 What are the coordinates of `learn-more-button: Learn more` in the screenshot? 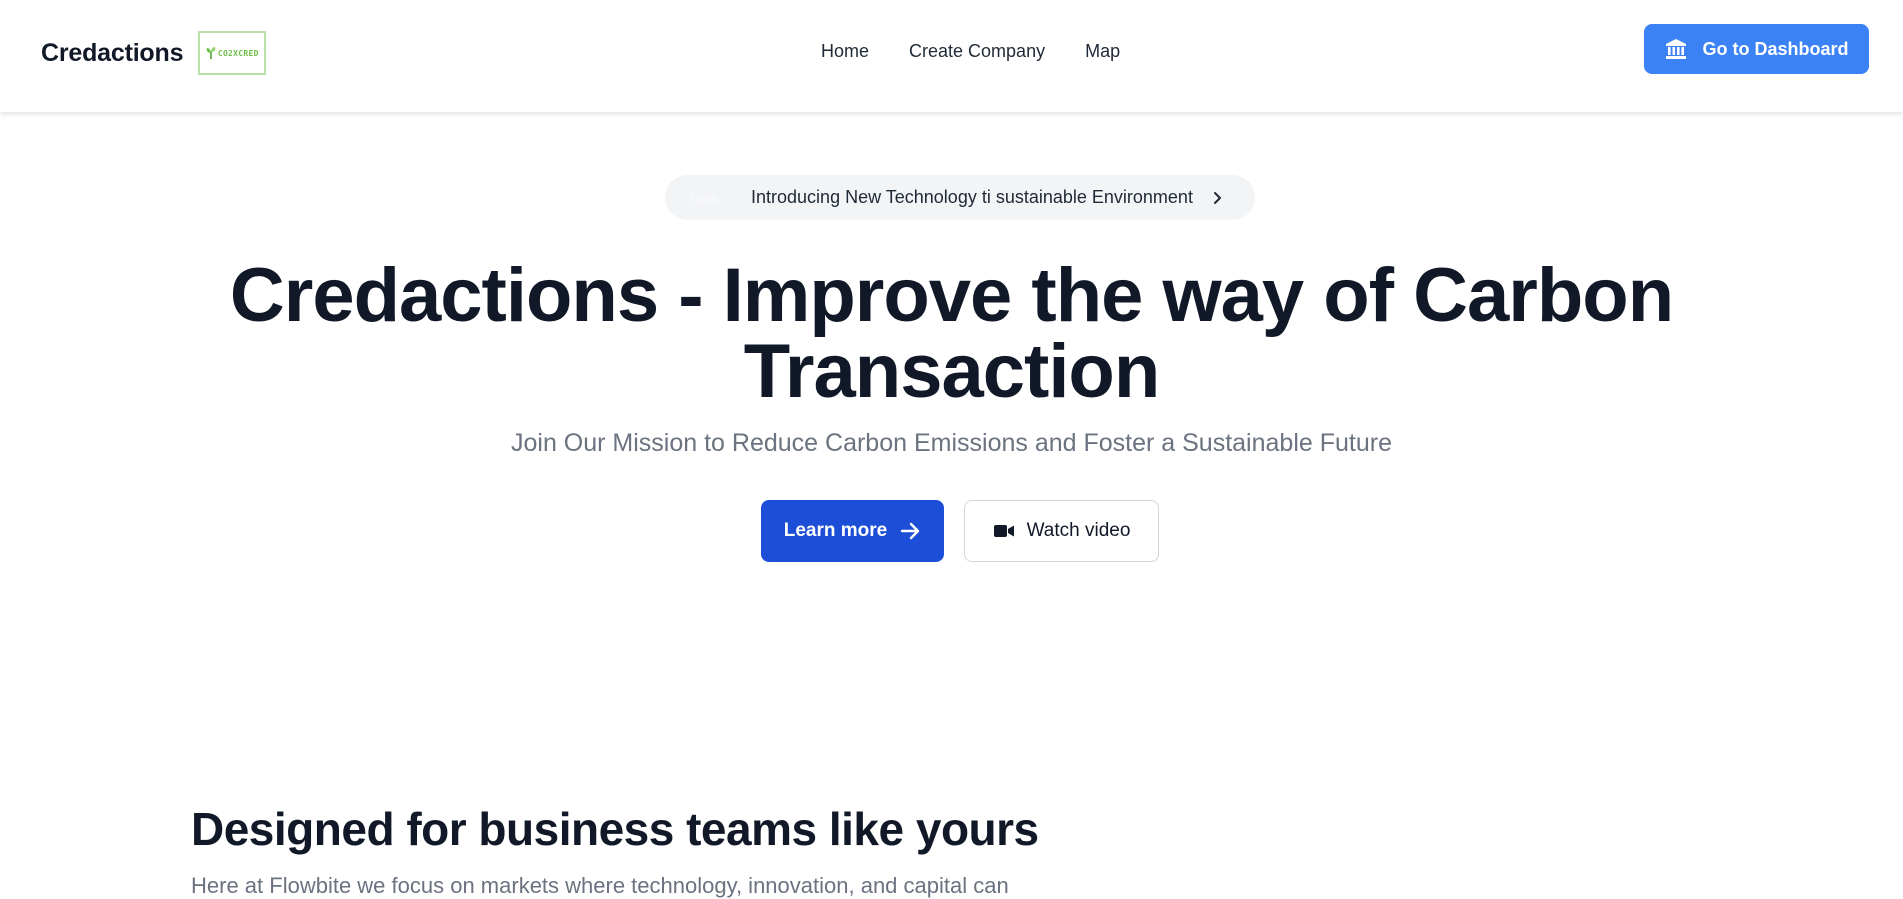 It's located at (852, 531).